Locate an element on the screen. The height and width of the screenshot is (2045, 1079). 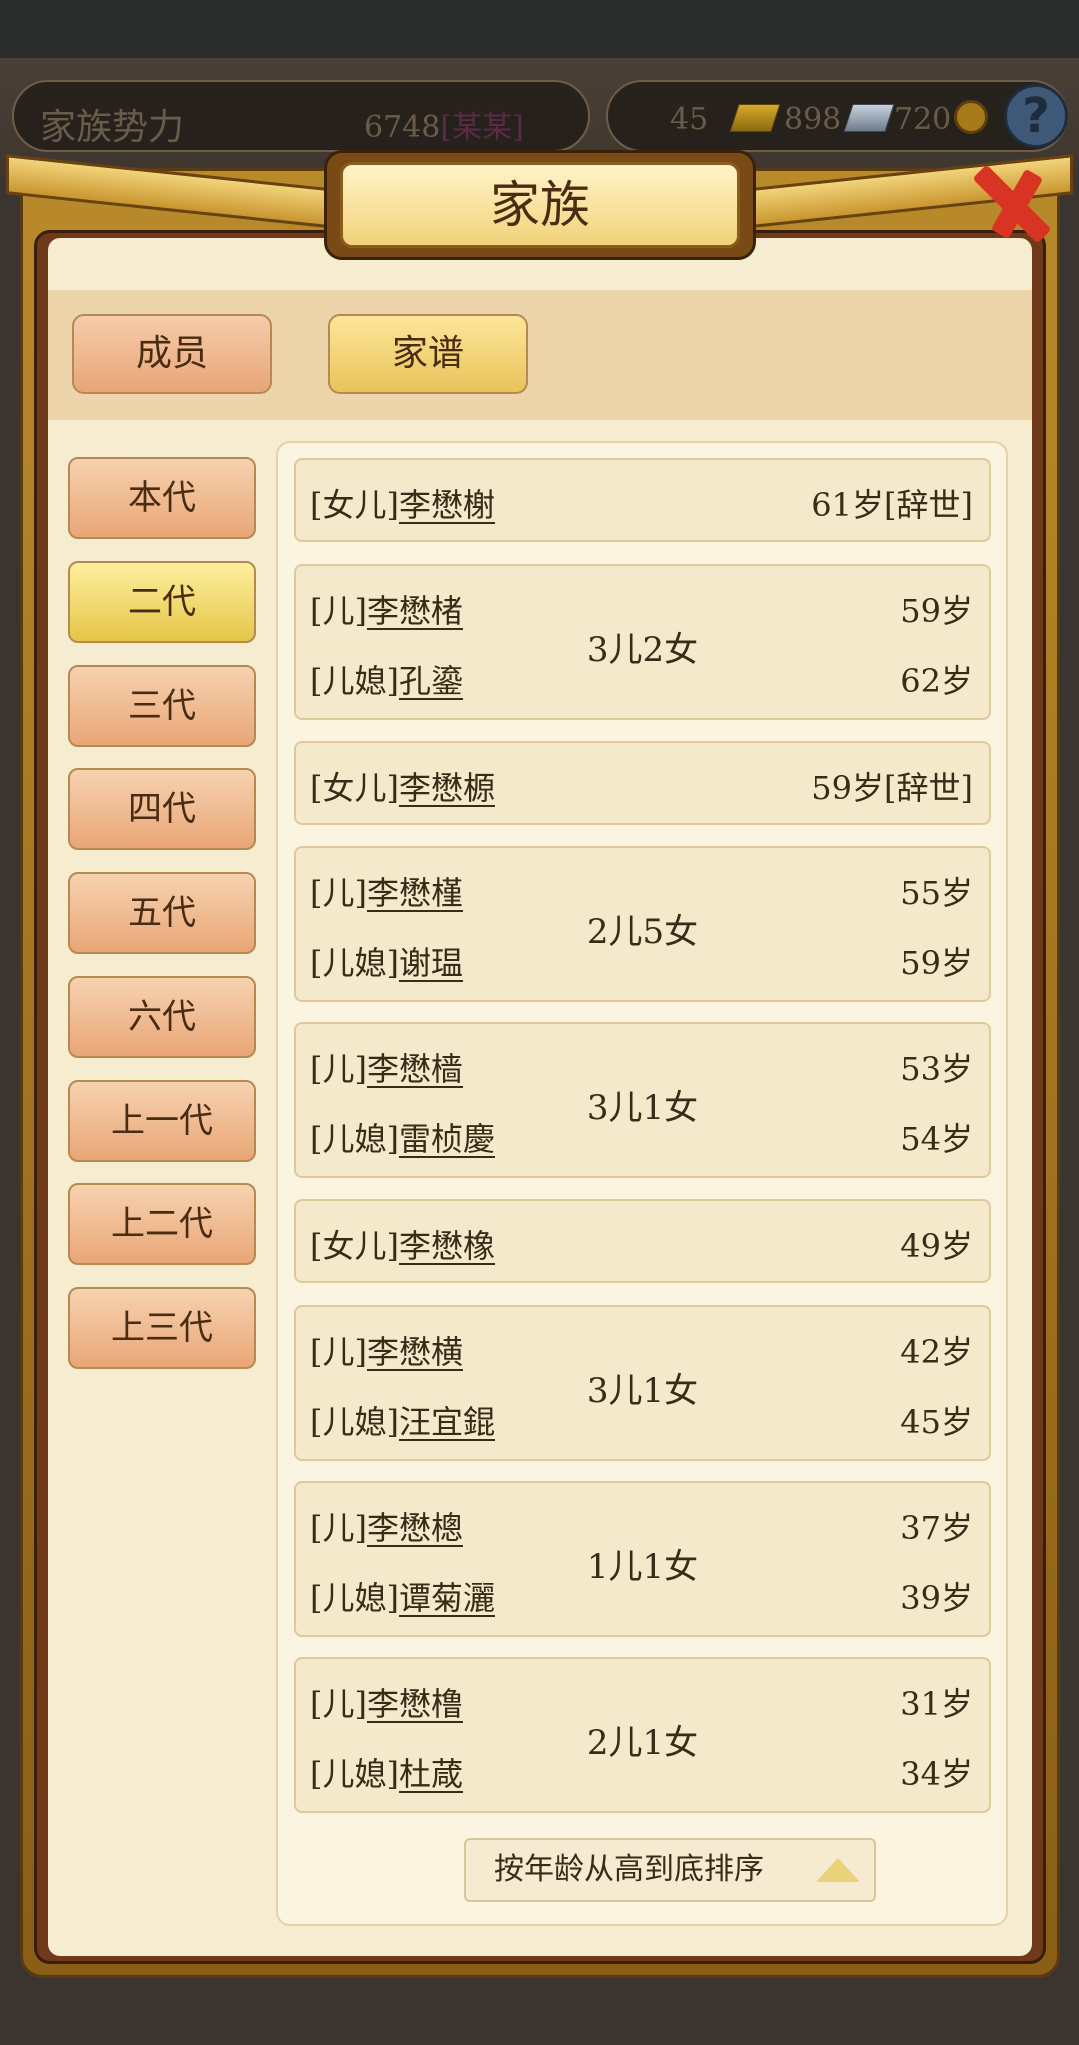
generation-button: 上三代 is located at coordinates (162, 1328).